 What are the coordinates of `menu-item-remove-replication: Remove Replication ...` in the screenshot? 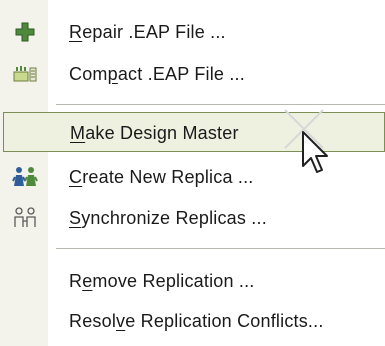 It's located at (192, 281).